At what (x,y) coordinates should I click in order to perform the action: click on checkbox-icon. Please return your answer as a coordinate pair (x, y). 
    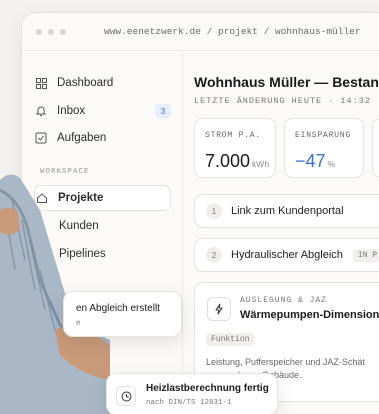
    Looking at the image, I should click on (41, 138).